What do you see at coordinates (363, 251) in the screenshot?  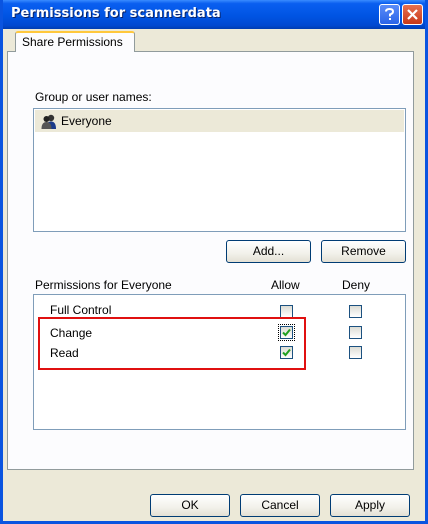 I see `remove-button: Remove` at bounding box center [363, 251].